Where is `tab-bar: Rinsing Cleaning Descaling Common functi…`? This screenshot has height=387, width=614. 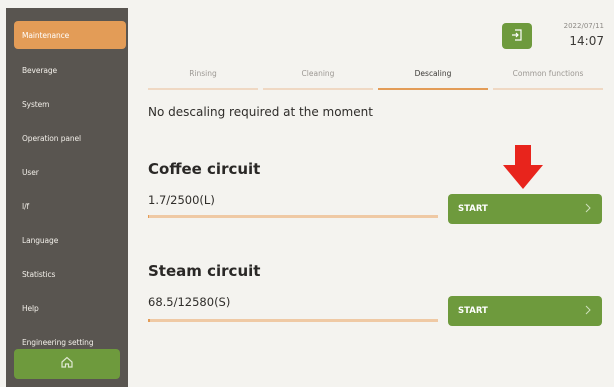 tab-bar: Rinsing Cleaning Descaling Common functi… is located at coordinates (378, 78).